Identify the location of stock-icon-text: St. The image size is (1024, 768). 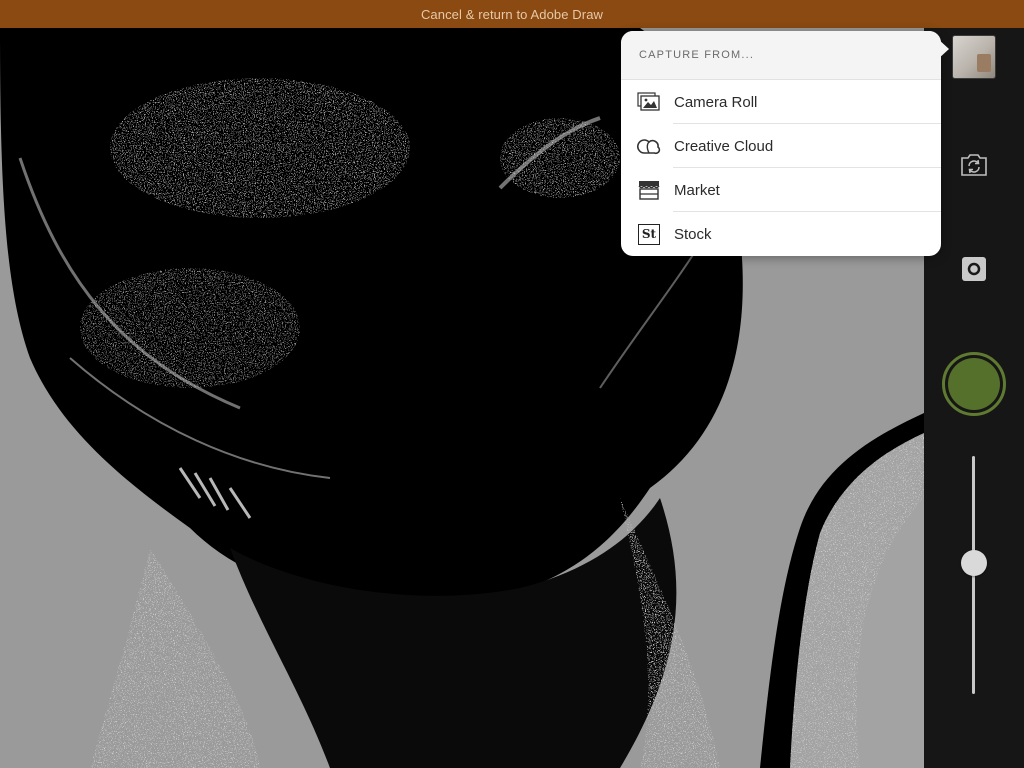
(649, 234).